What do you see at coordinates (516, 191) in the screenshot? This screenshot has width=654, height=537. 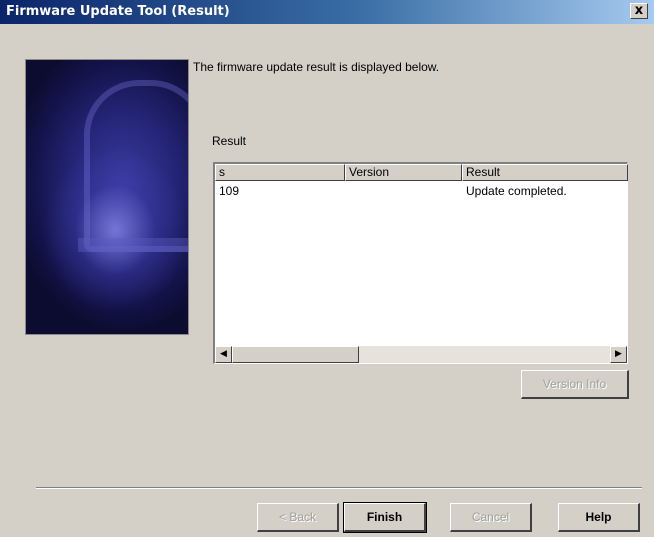 I see `cell-result: Update completed.` at bounding box center [516, 191].